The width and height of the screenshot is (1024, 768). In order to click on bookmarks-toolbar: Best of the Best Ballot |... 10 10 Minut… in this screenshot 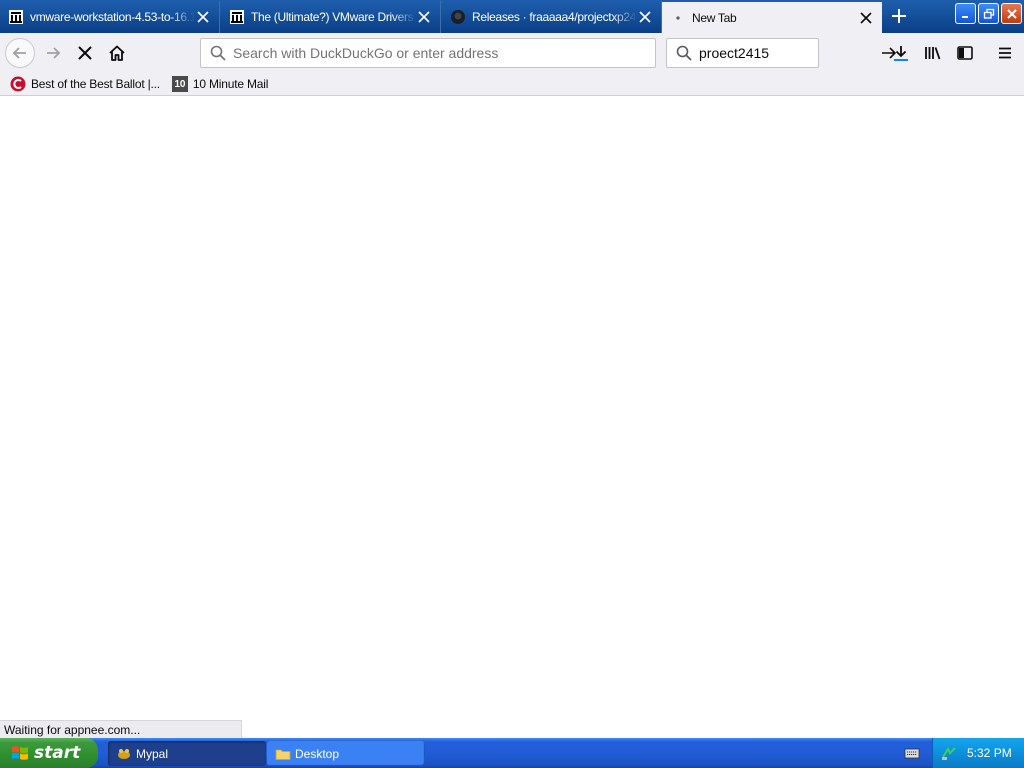, I will do `click(512, 84)`.